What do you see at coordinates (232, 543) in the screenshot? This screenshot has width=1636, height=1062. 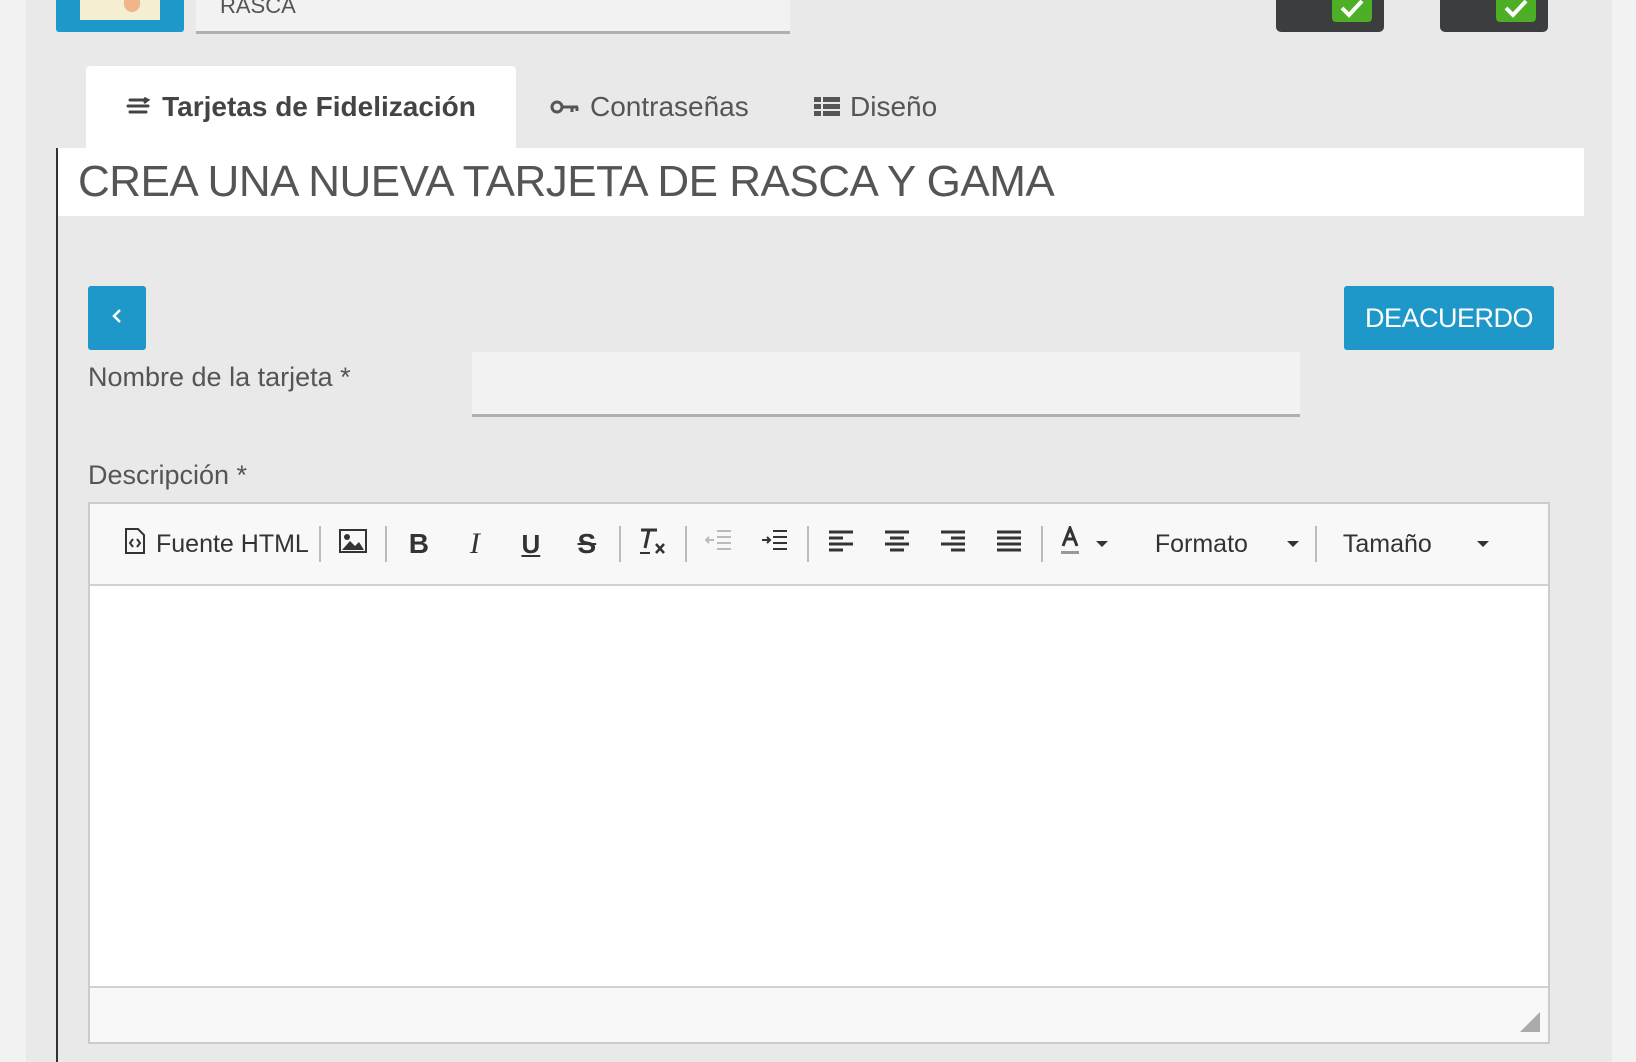 I see `html-source-label: Fuente HTML` at bounding box center [232, 543].